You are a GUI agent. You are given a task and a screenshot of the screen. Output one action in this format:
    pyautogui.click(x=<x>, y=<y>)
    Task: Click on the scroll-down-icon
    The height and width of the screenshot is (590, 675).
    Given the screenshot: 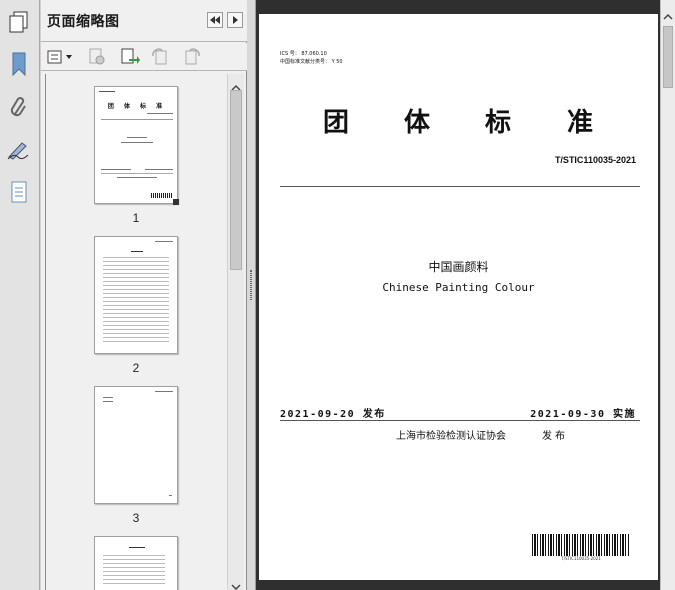 What is the action you would take?
    pyautogui.click(x=236, y=583)
    